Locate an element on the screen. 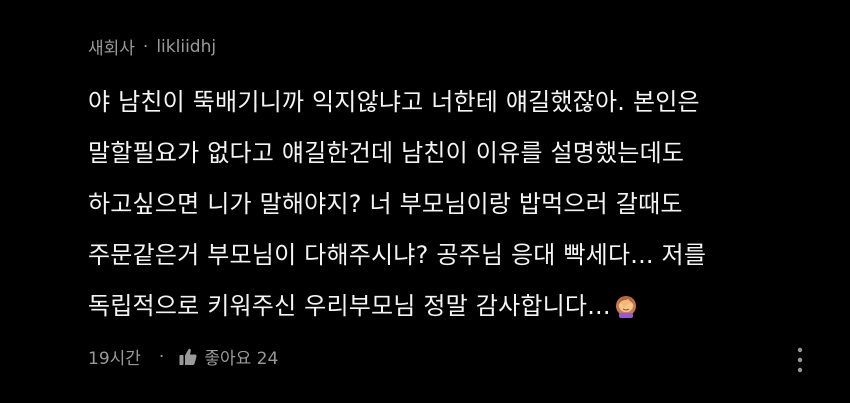 Image resolution: width=850 pixels, height=403 pixels. more-vertical-icon is located at coordinates (800, 360).